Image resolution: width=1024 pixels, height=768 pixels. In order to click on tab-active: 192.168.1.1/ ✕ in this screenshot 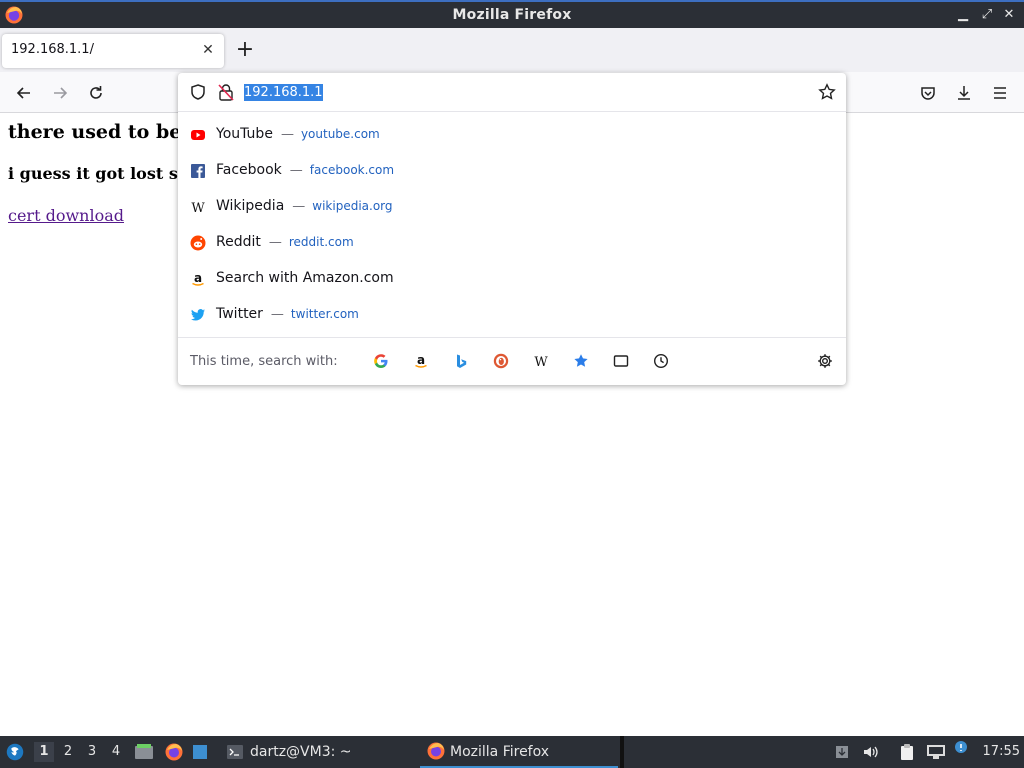, I will do `click(113, 51)`.